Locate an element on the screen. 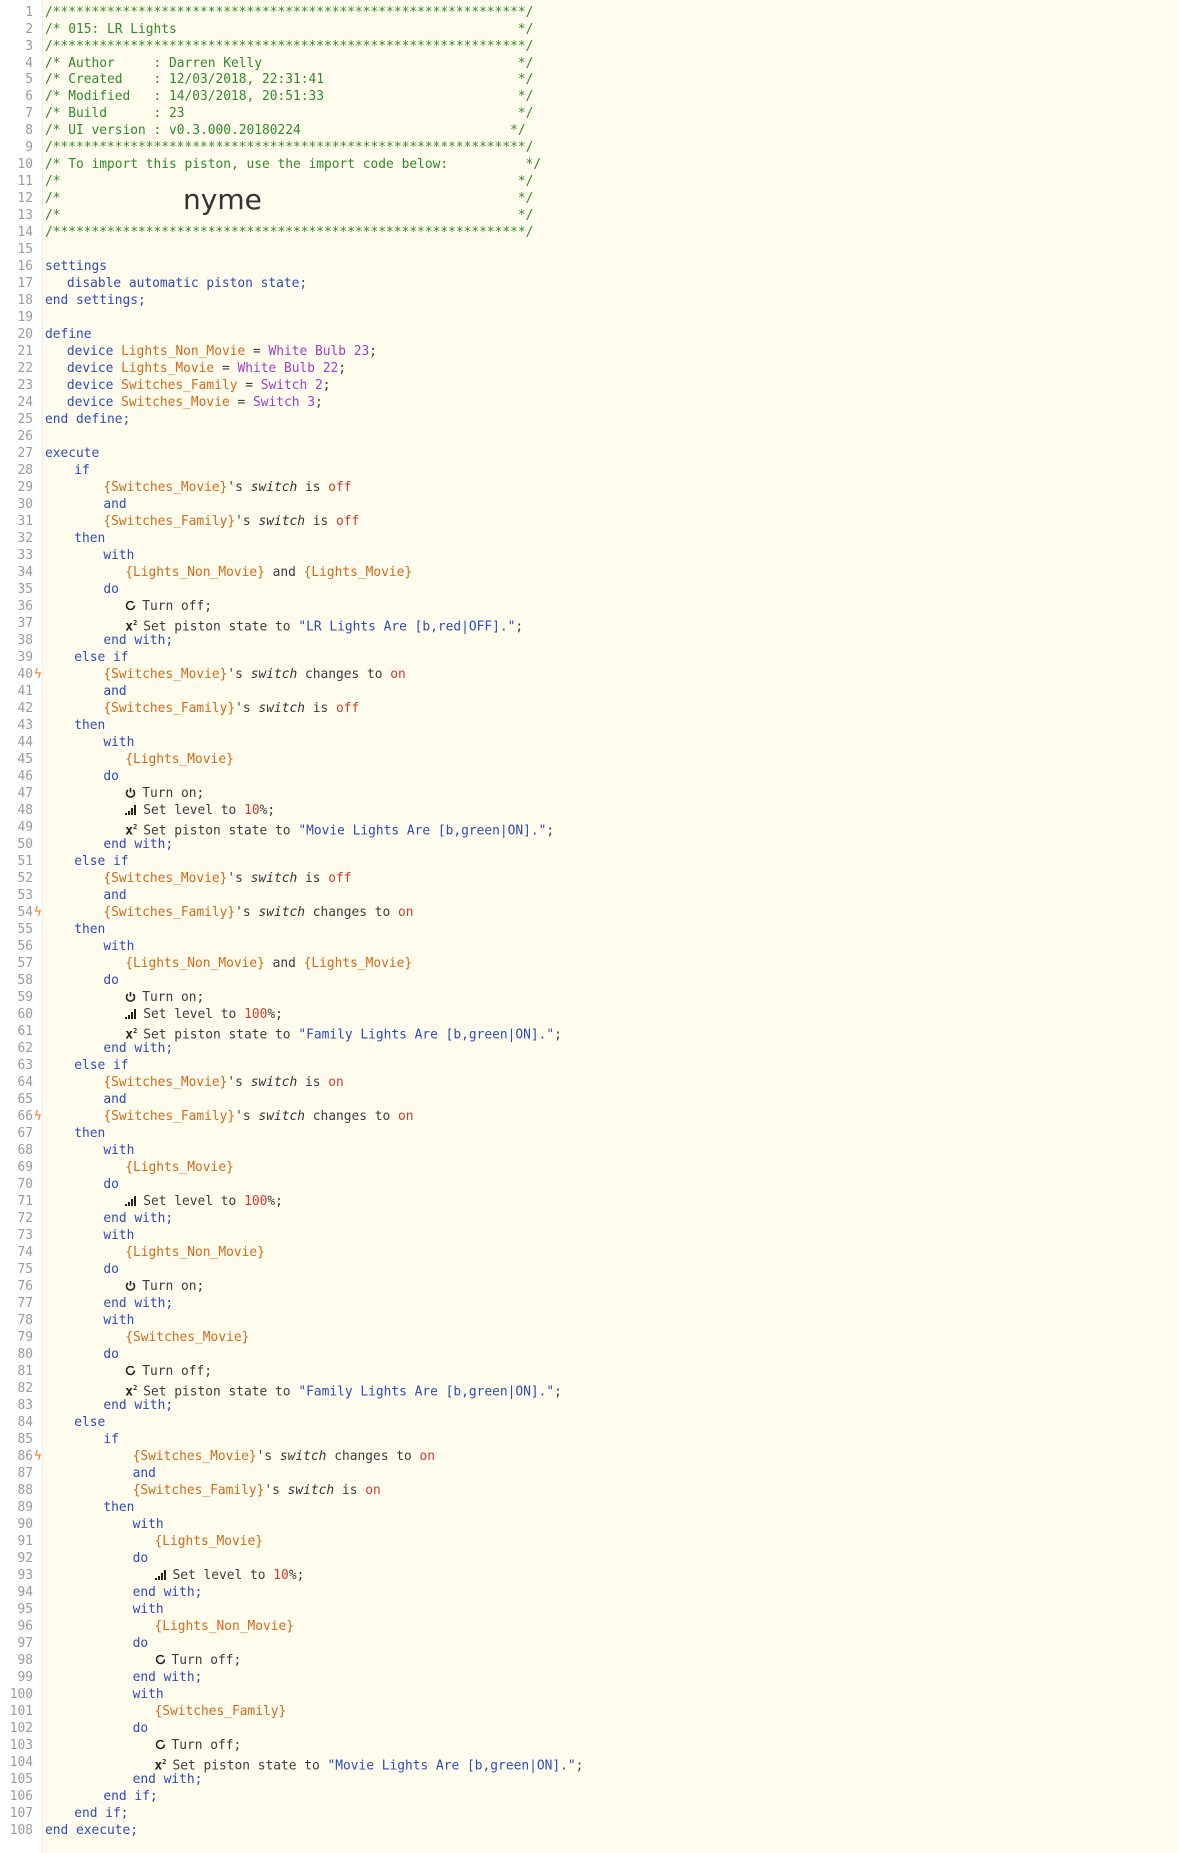 The image size is (1178, 1853). code-line: /* Author : Darren Kelly */ is located at coordinates (289, 63).